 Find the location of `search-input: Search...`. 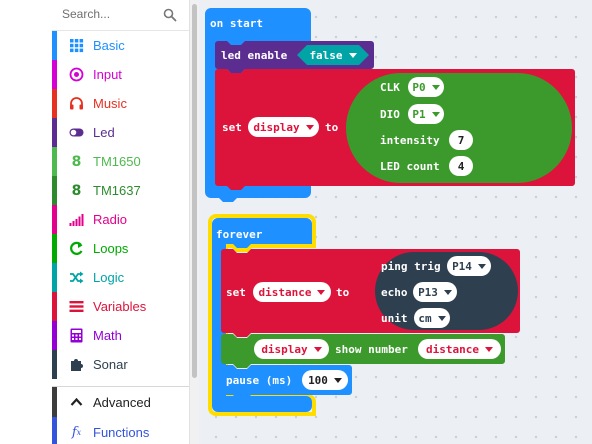

search-input: Search... is located at coordinates (86, 14).